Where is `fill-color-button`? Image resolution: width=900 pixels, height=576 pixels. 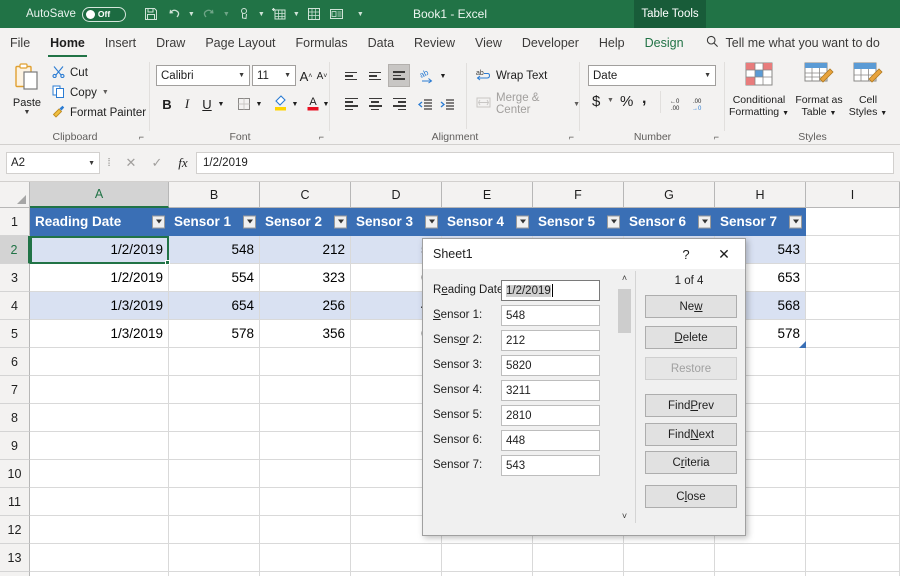
fill-color-button is located at coordinates (280, 102).